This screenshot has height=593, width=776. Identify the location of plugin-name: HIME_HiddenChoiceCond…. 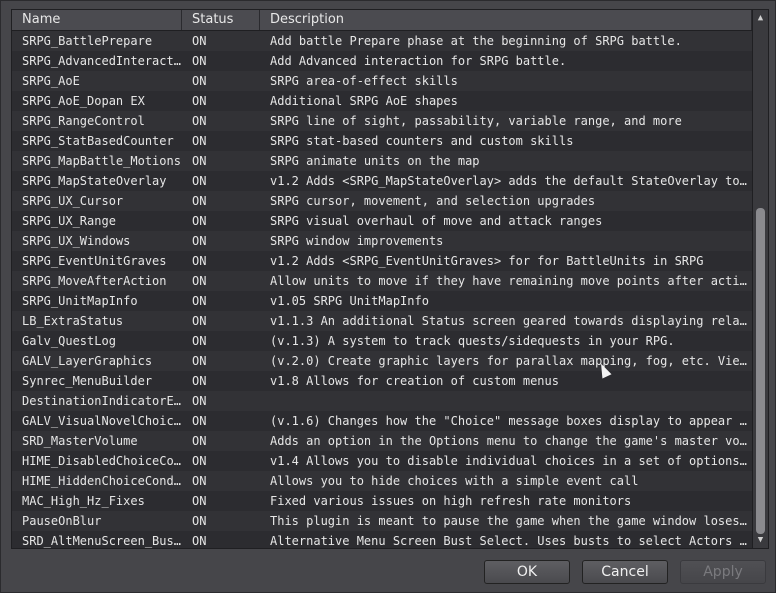
(101, 481).